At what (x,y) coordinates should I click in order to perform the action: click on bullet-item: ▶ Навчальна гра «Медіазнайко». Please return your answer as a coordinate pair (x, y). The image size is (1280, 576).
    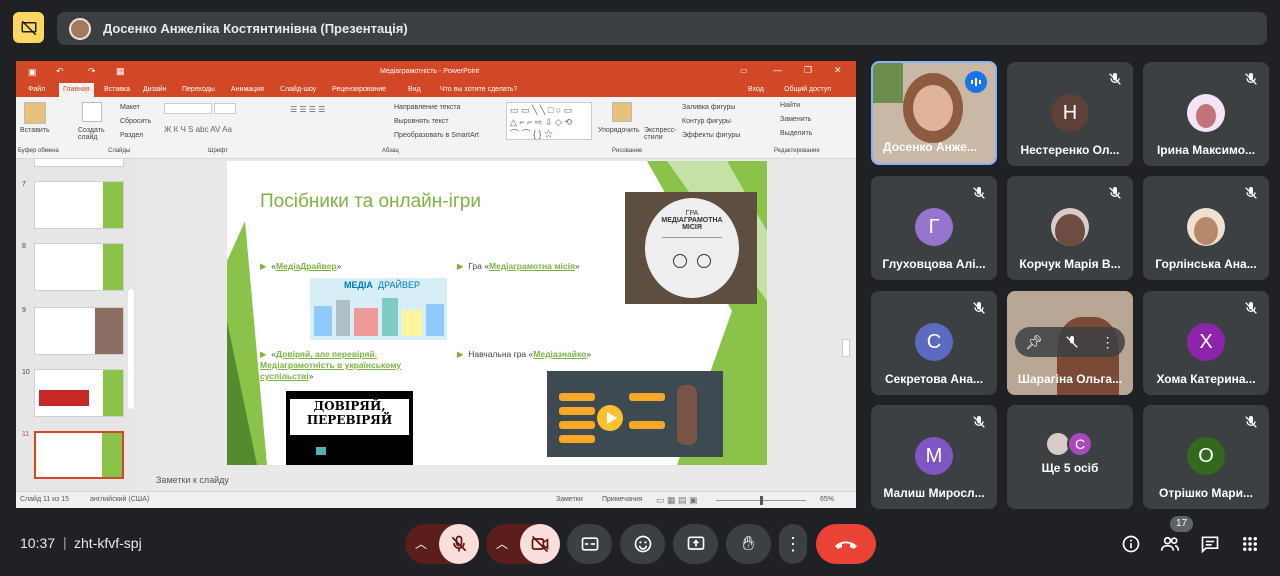
    Looking at the image, I should click on (524, 354).